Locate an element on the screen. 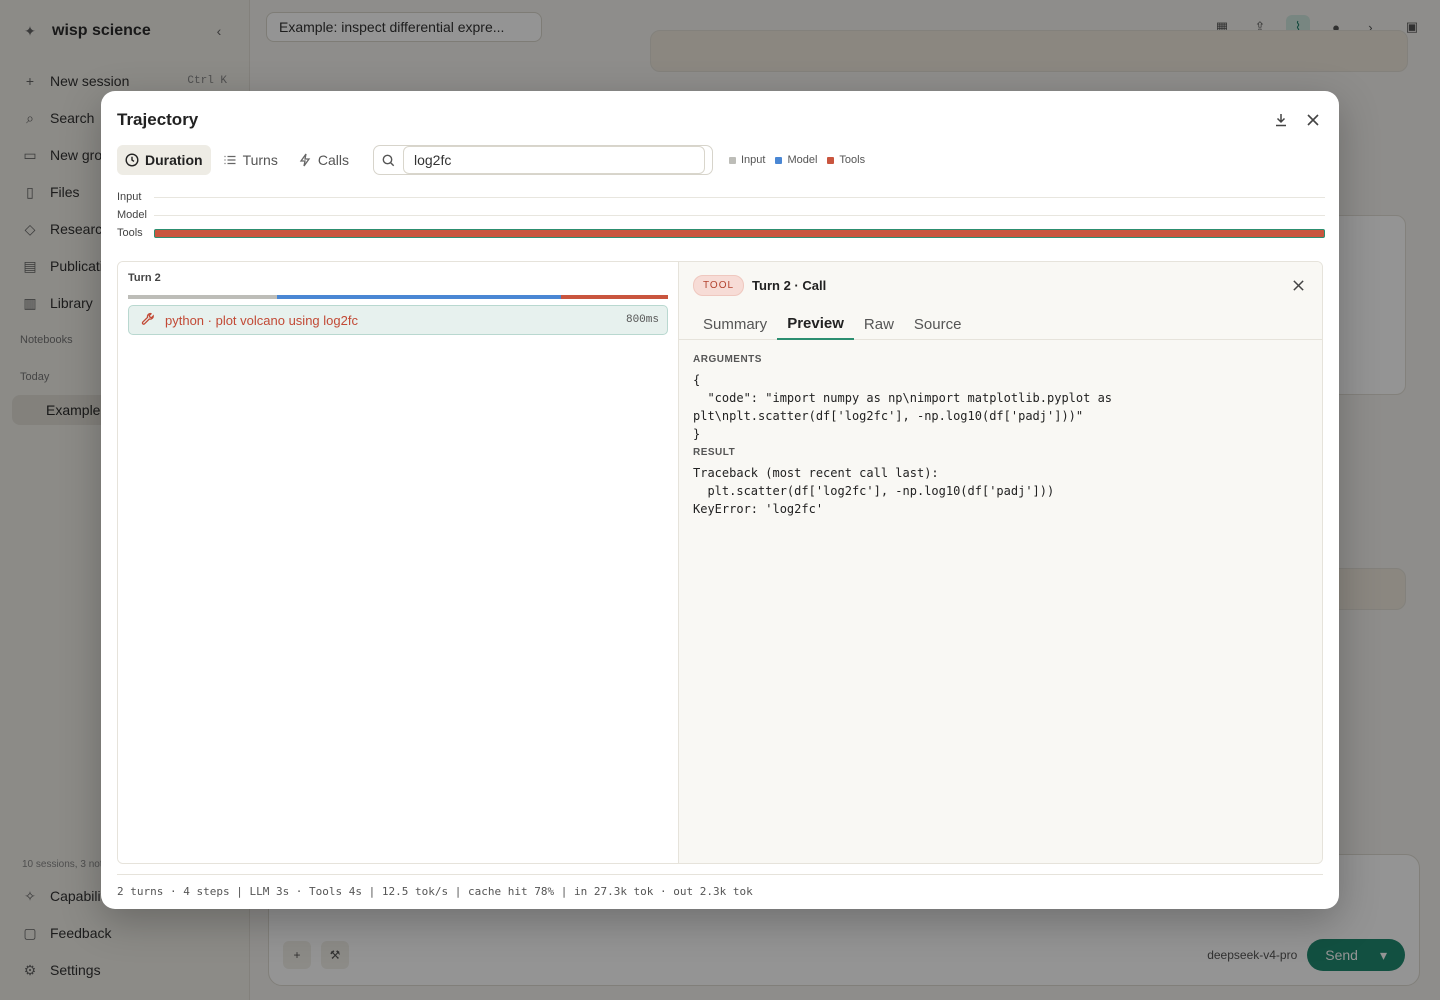 This screenshot has width=1440, height=1000. lane-tools: Tools is located at coordinates (721, 233).